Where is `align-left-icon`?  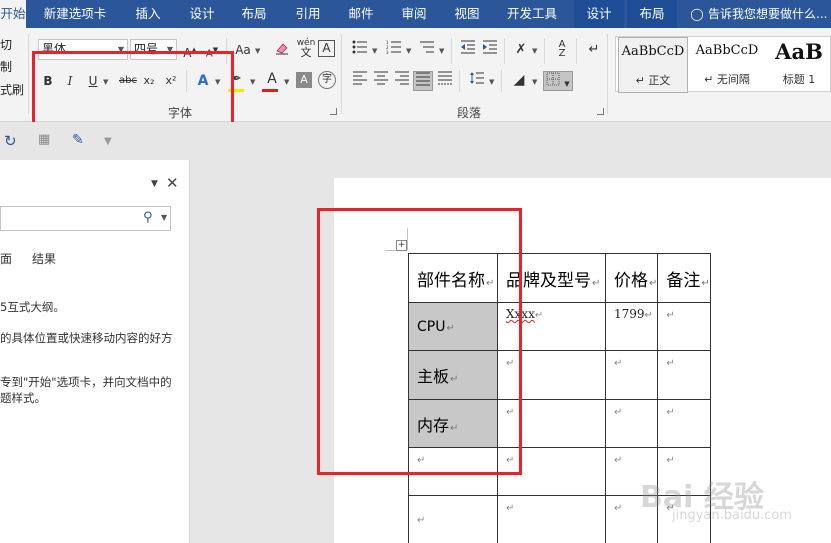
align-left-icon is located at coordinates (360, 81).